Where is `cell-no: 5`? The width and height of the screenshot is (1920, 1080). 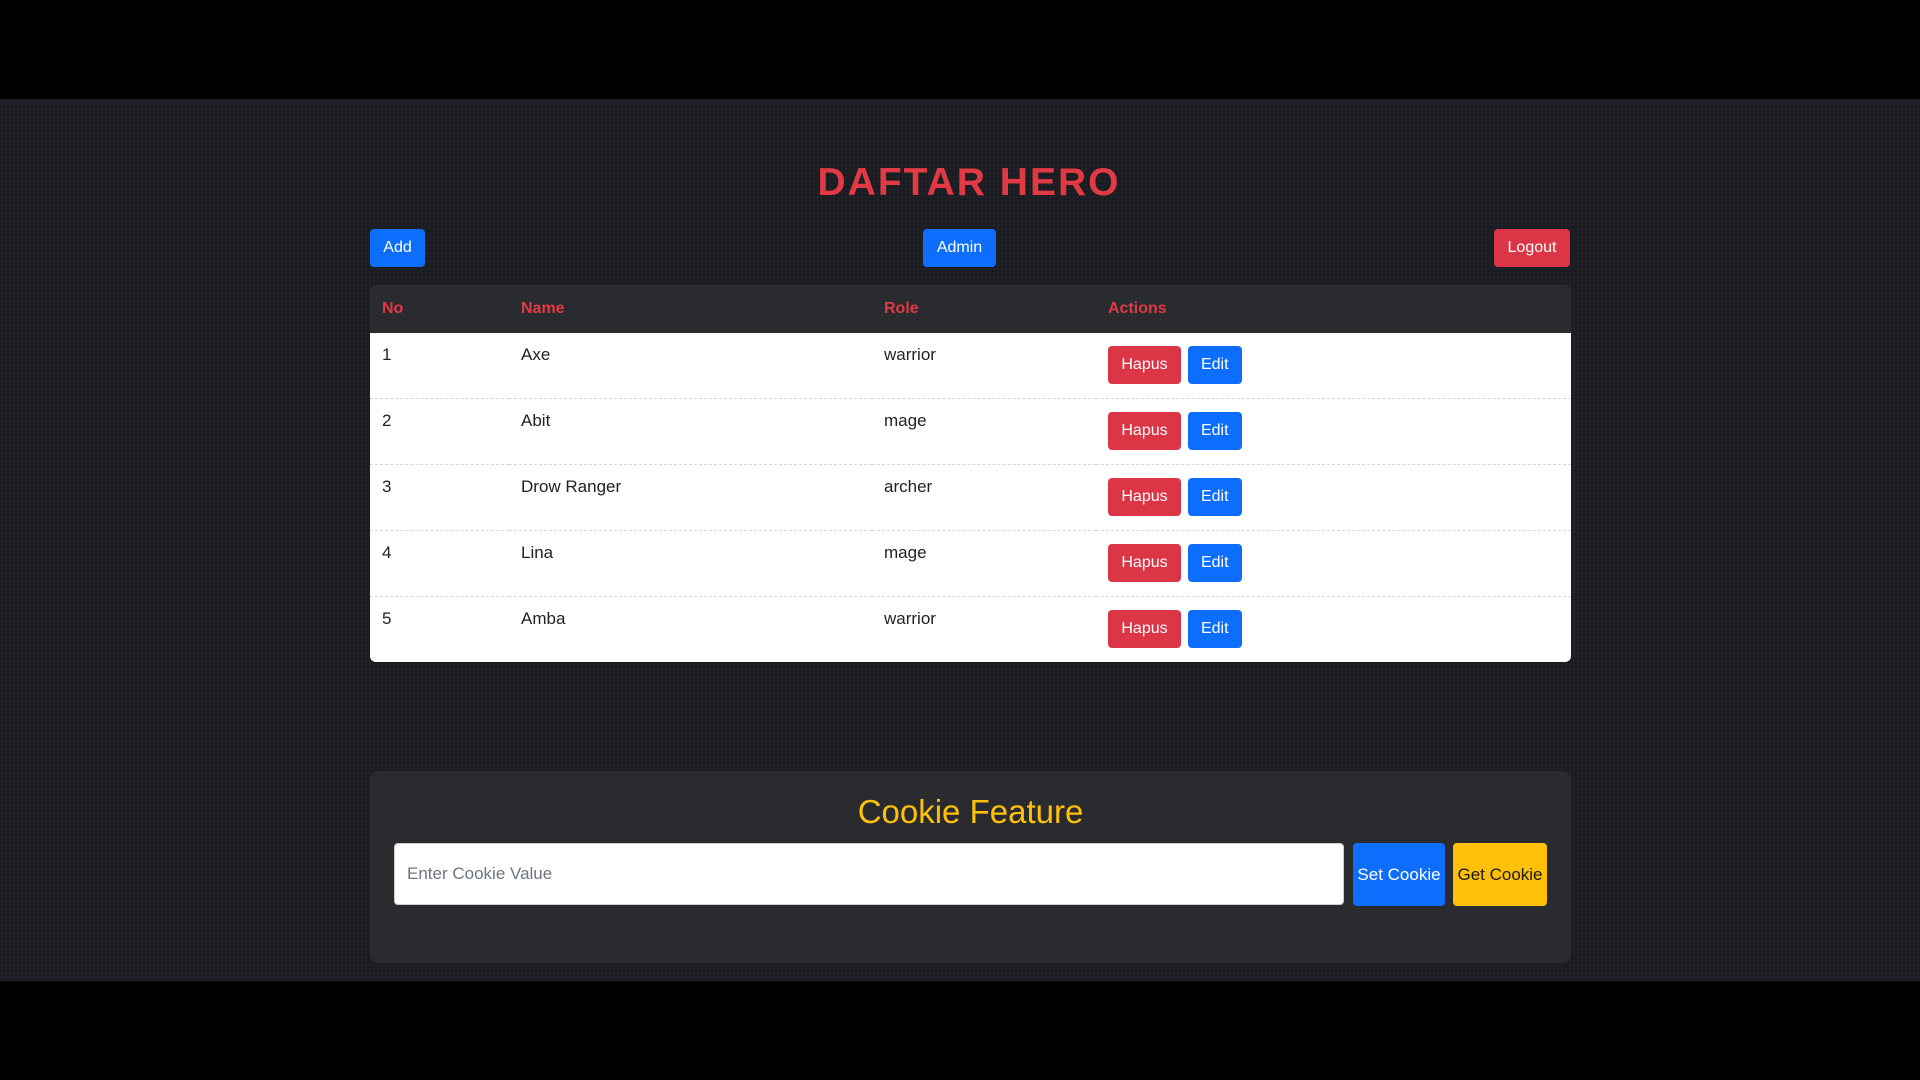 cell-no: 5 is located at coordinates (439, 629).